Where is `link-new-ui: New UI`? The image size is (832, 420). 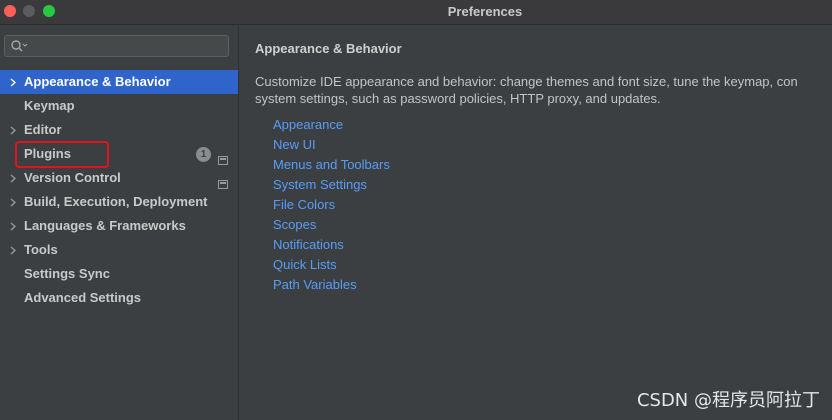
link-new-ui: New UI is located at coordinates (331, 145).